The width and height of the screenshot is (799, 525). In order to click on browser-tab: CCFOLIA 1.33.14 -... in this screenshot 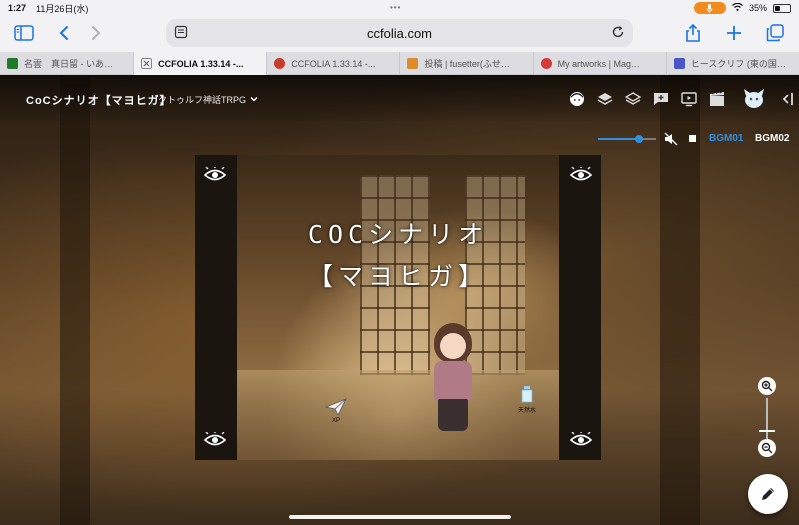, I will do `click(332, 63)`.